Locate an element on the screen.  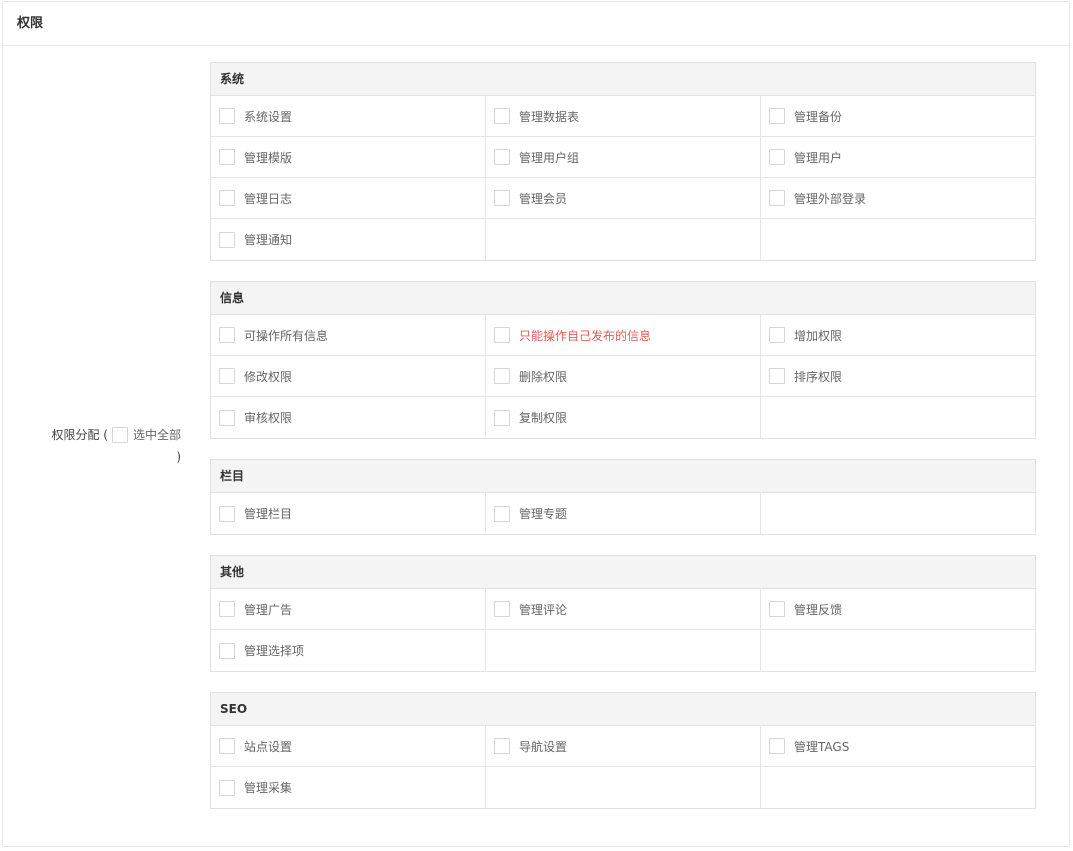
permission-label: 管理用户组 is located at coordinates (549, 157).